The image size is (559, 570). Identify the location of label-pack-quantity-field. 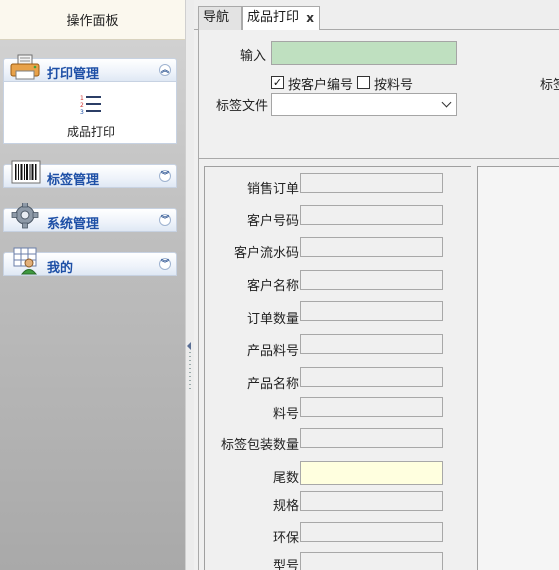
(371, 438).